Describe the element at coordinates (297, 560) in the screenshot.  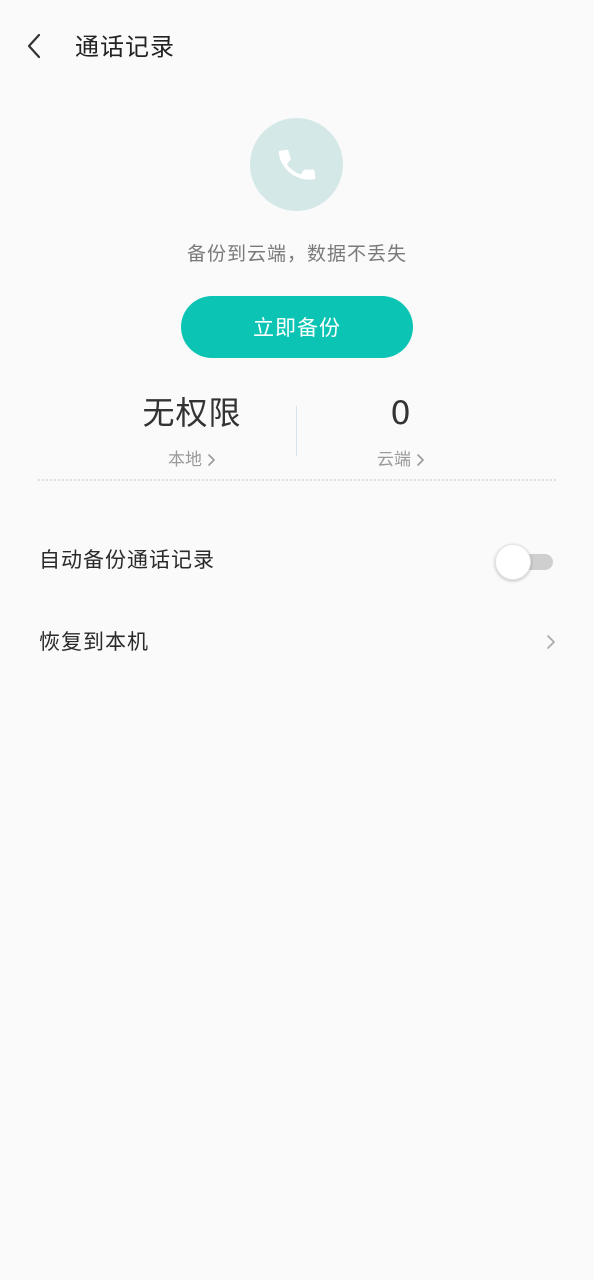
I see `auto-backup-row: 自动备份通话记录` at that location.